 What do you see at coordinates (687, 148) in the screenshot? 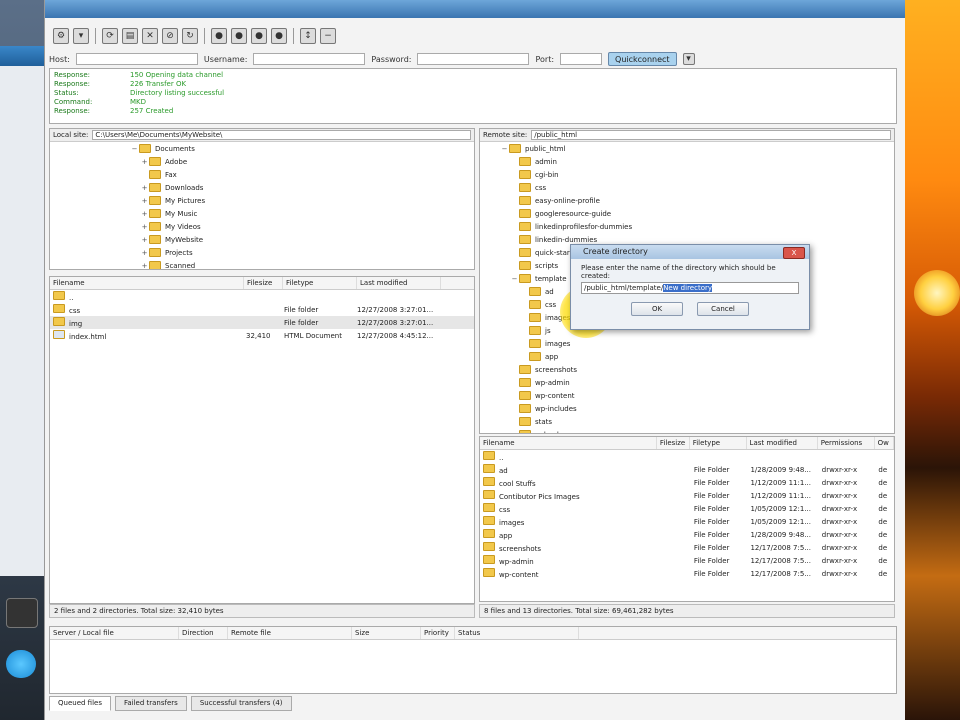
I see `tree-item: − public_html` at bounding box center [687, 148].